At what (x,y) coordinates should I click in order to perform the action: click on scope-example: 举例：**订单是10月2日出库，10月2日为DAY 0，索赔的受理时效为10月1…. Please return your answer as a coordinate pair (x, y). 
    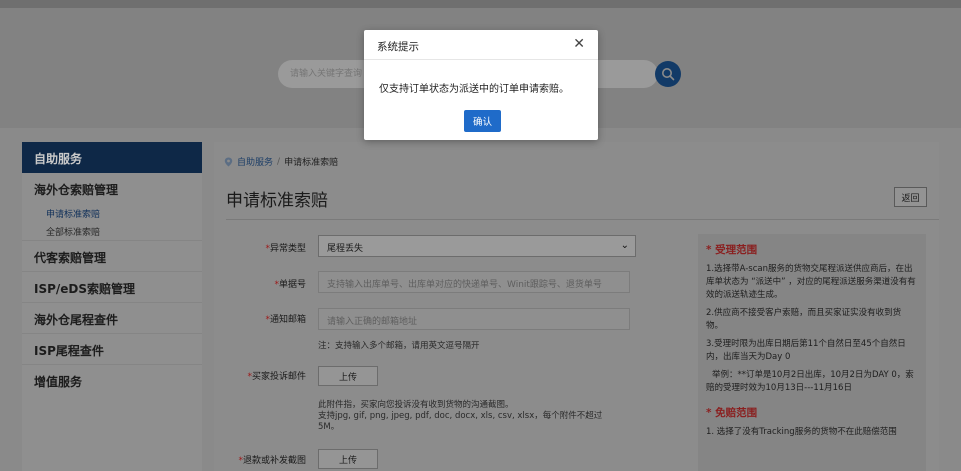
    Looking at the image, I should click on (810, 381).